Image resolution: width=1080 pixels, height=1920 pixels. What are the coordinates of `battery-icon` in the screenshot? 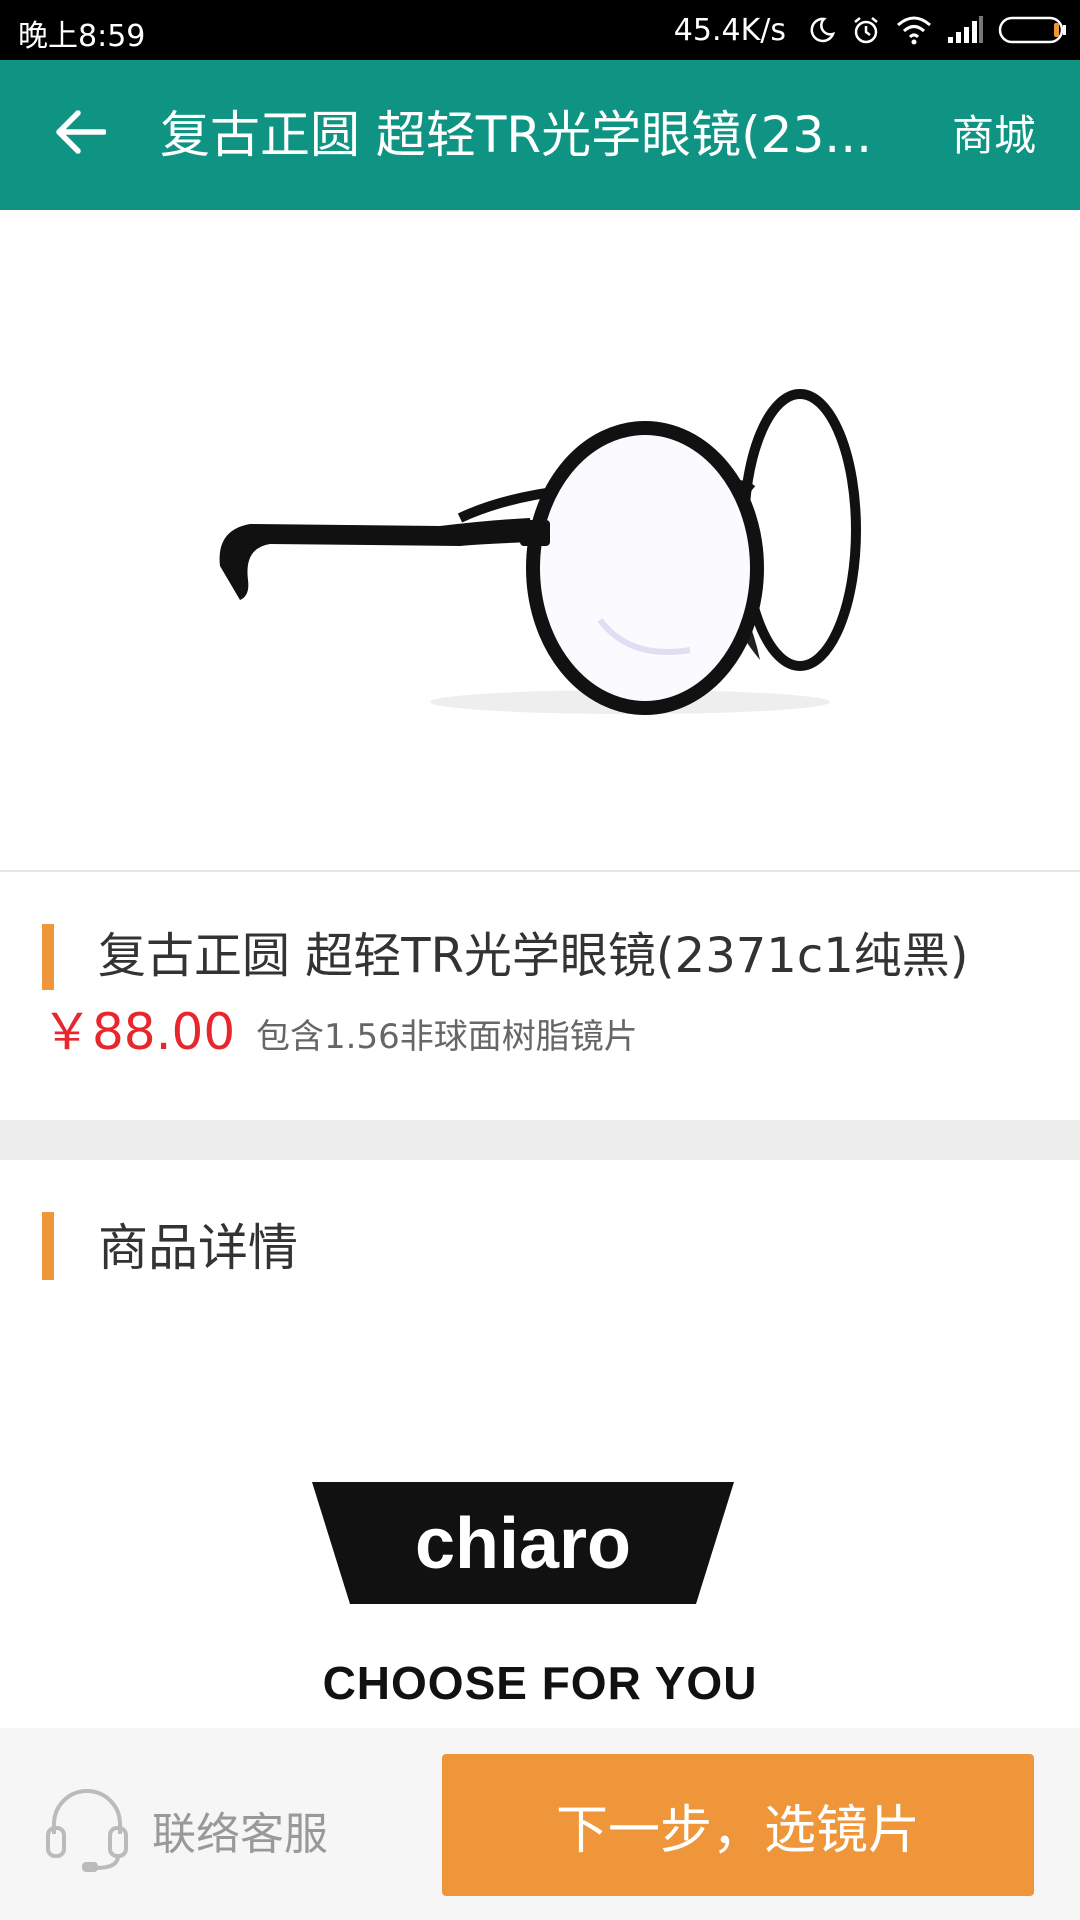 It's located at (1033, 30).